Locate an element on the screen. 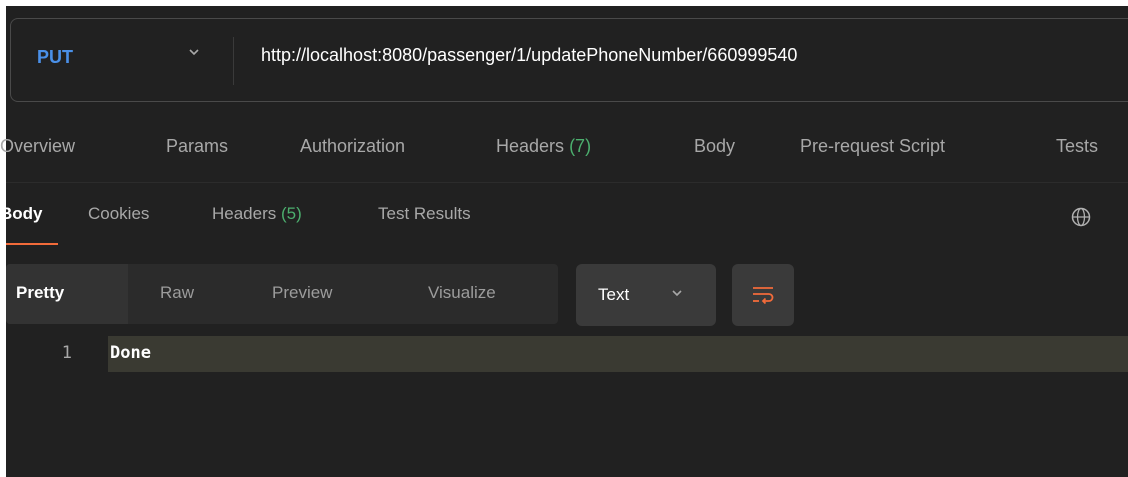  tab-prerequest-script: Pre-request Script is located at coordinates (872, 146).